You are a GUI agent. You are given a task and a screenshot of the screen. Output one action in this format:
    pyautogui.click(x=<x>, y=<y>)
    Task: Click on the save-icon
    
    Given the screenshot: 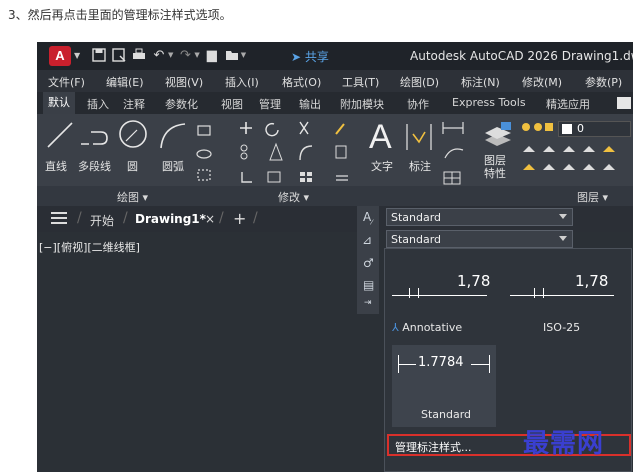 What is the action you would take?
    pyautogui.click(x=99, y=55)
    